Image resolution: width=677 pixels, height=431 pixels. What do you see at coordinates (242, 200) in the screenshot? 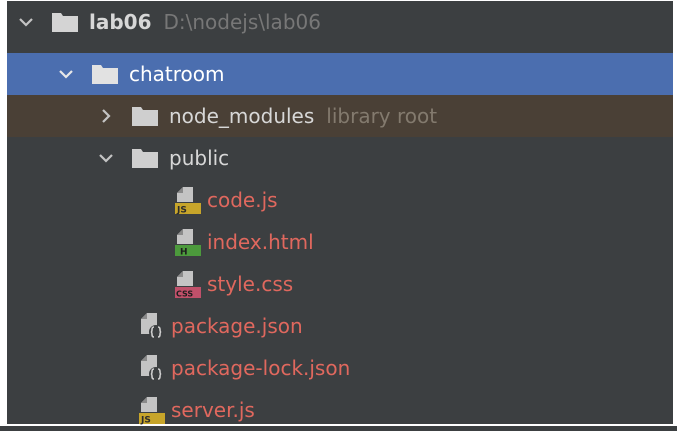
I see `tree-node-label: code.js` at bounding box center [242, 200].